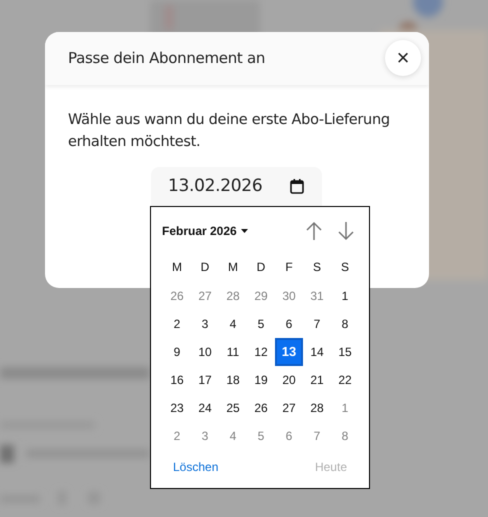 The width and height of the screenshot is (488, 517). I want to click on calendar-day: 17, so click(205, 380).